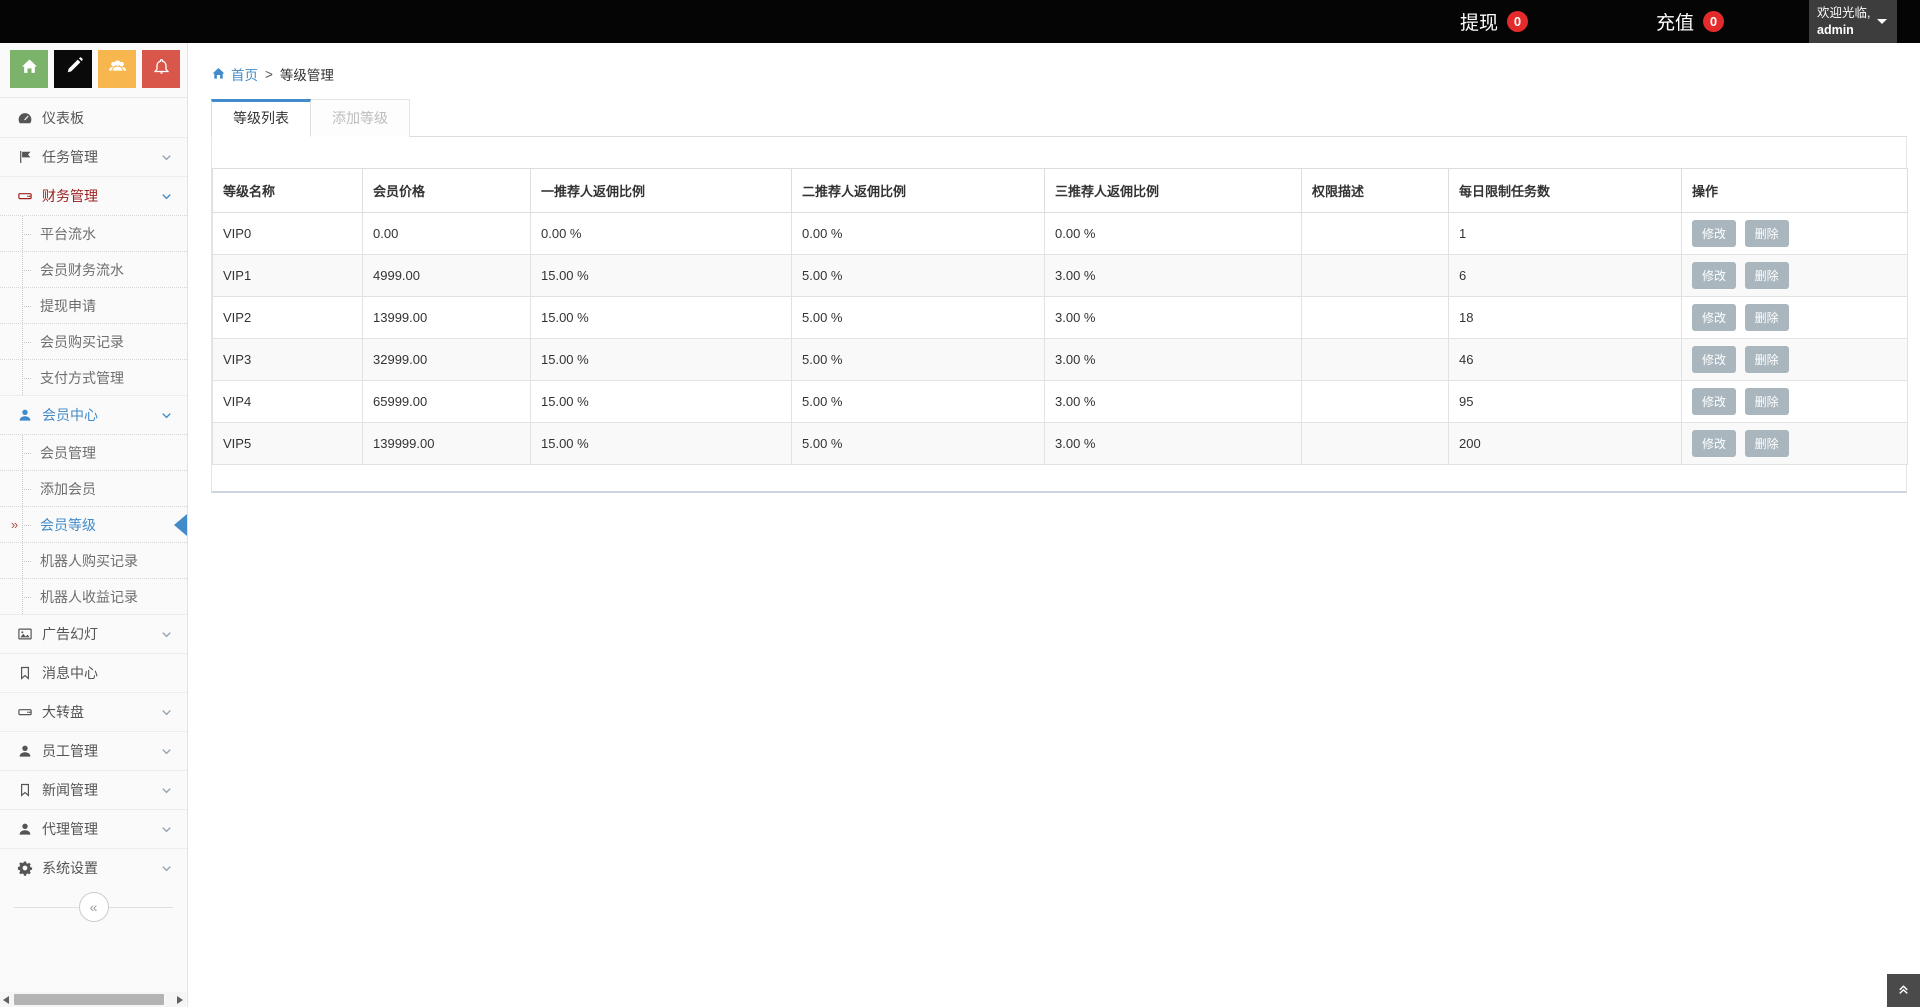  I want to click on cell-level-name: VIP2, so click(287, 317).